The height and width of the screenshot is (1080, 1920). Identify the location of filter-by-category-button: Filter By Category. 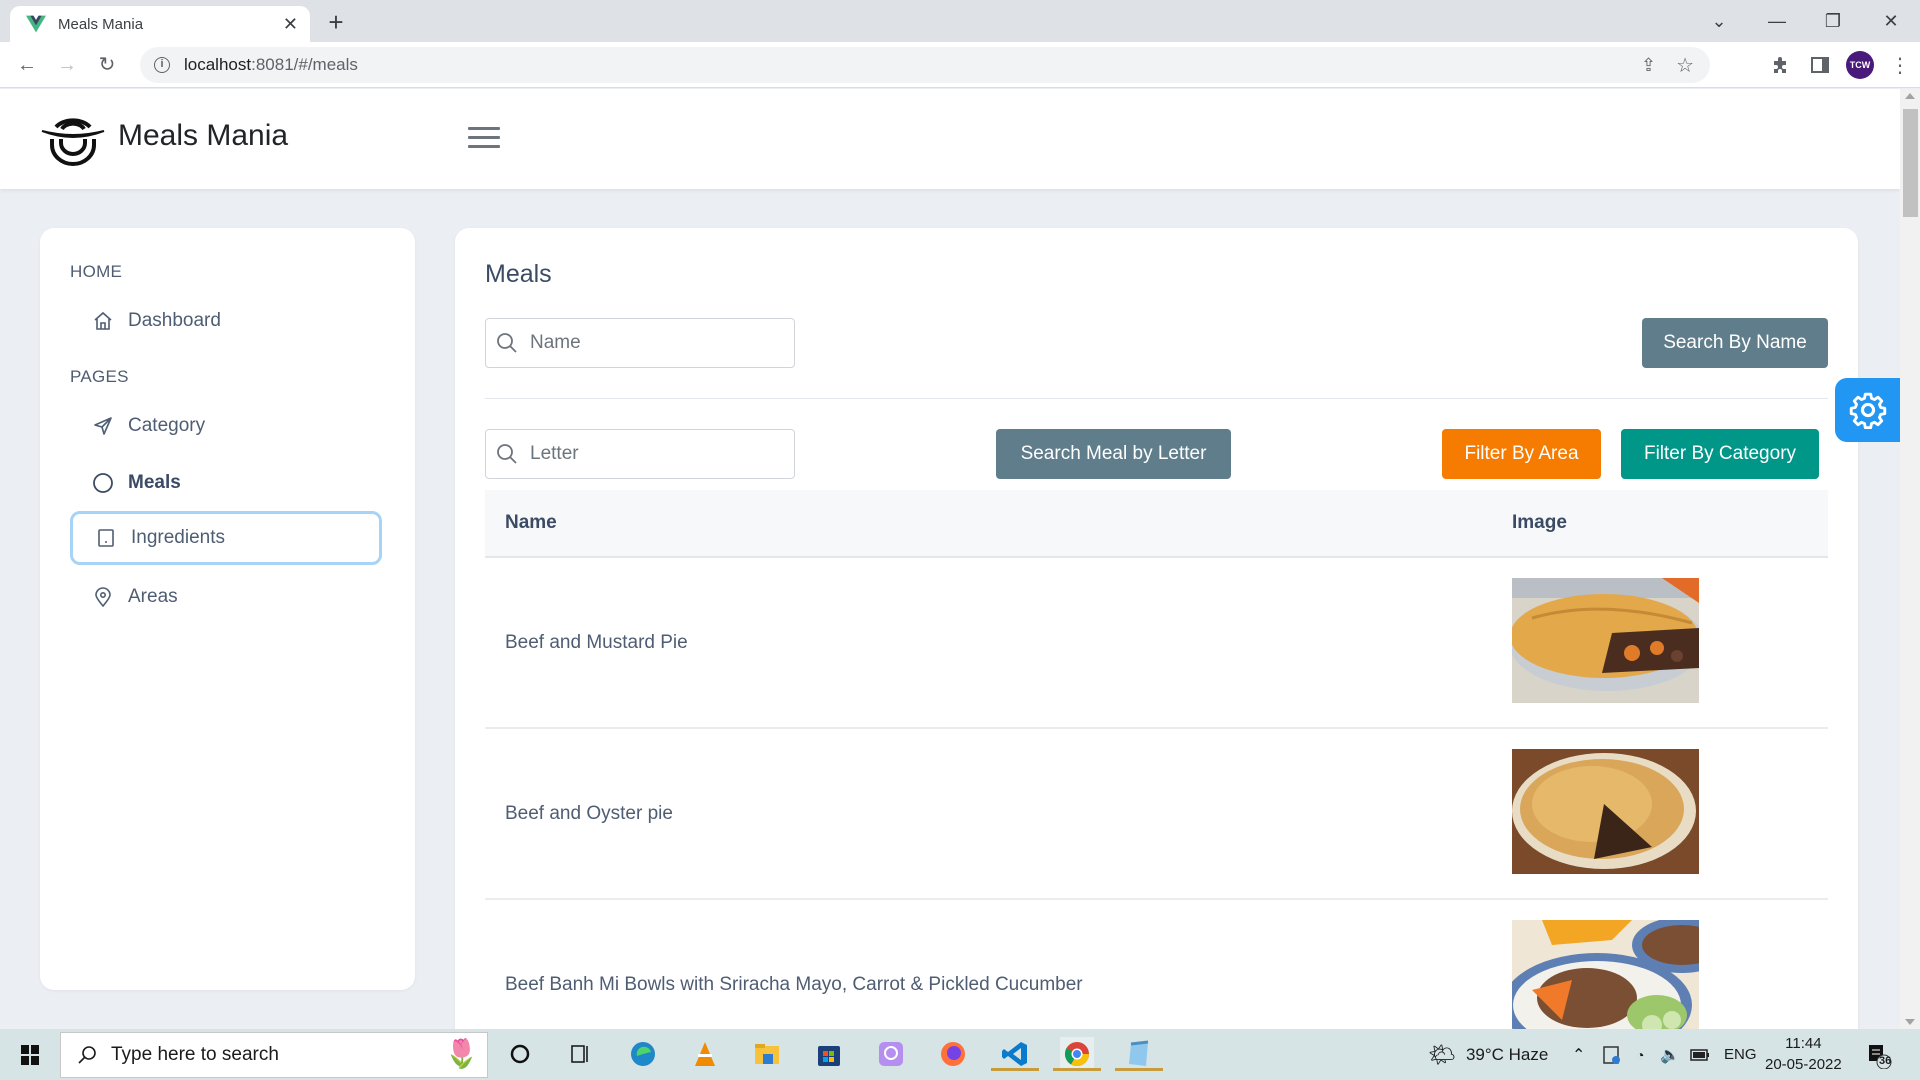
(1720, 454).